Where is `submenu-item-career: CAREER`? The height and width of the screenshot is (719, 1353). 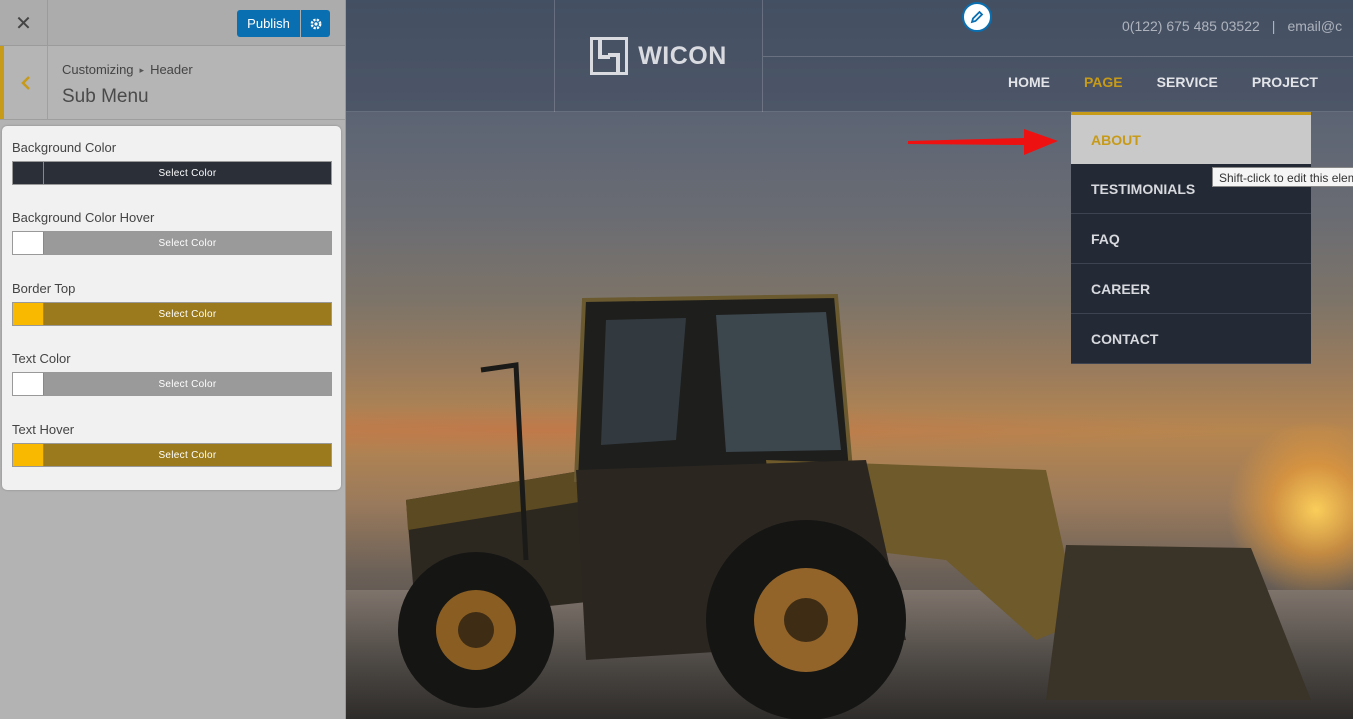
submenu-item-career: CAREER is located at coordinates (1191, 289).